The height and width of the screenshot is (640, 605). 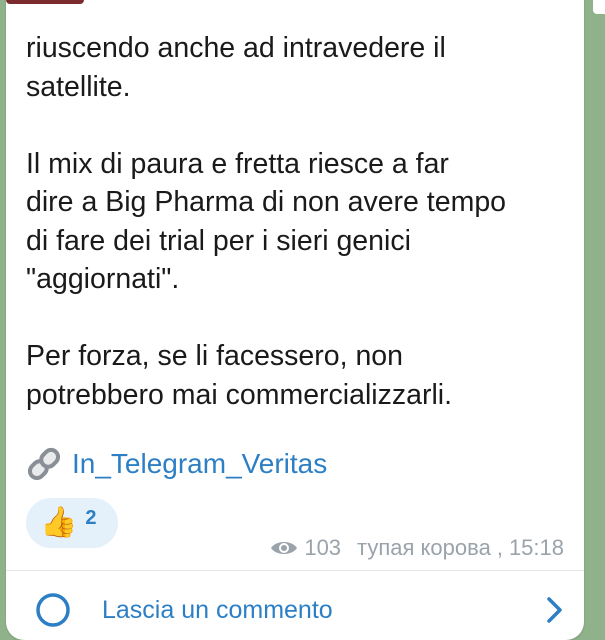 I want to click on reaction-button: 👍 2, so click(x=72, y=523).